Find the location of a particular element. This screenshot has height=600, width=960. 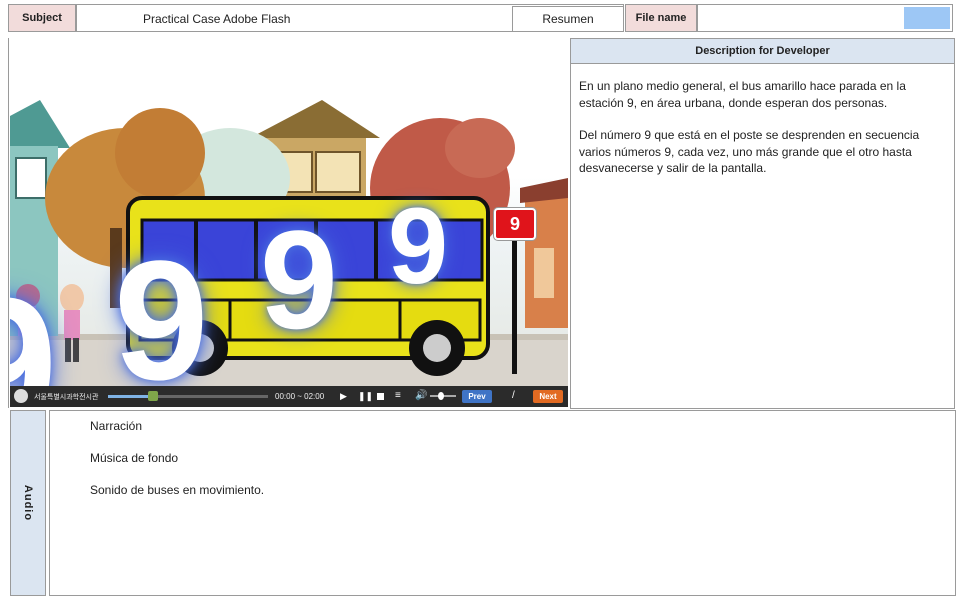

floating-number-xlarge: 9 is located at coordinates (34, 328).